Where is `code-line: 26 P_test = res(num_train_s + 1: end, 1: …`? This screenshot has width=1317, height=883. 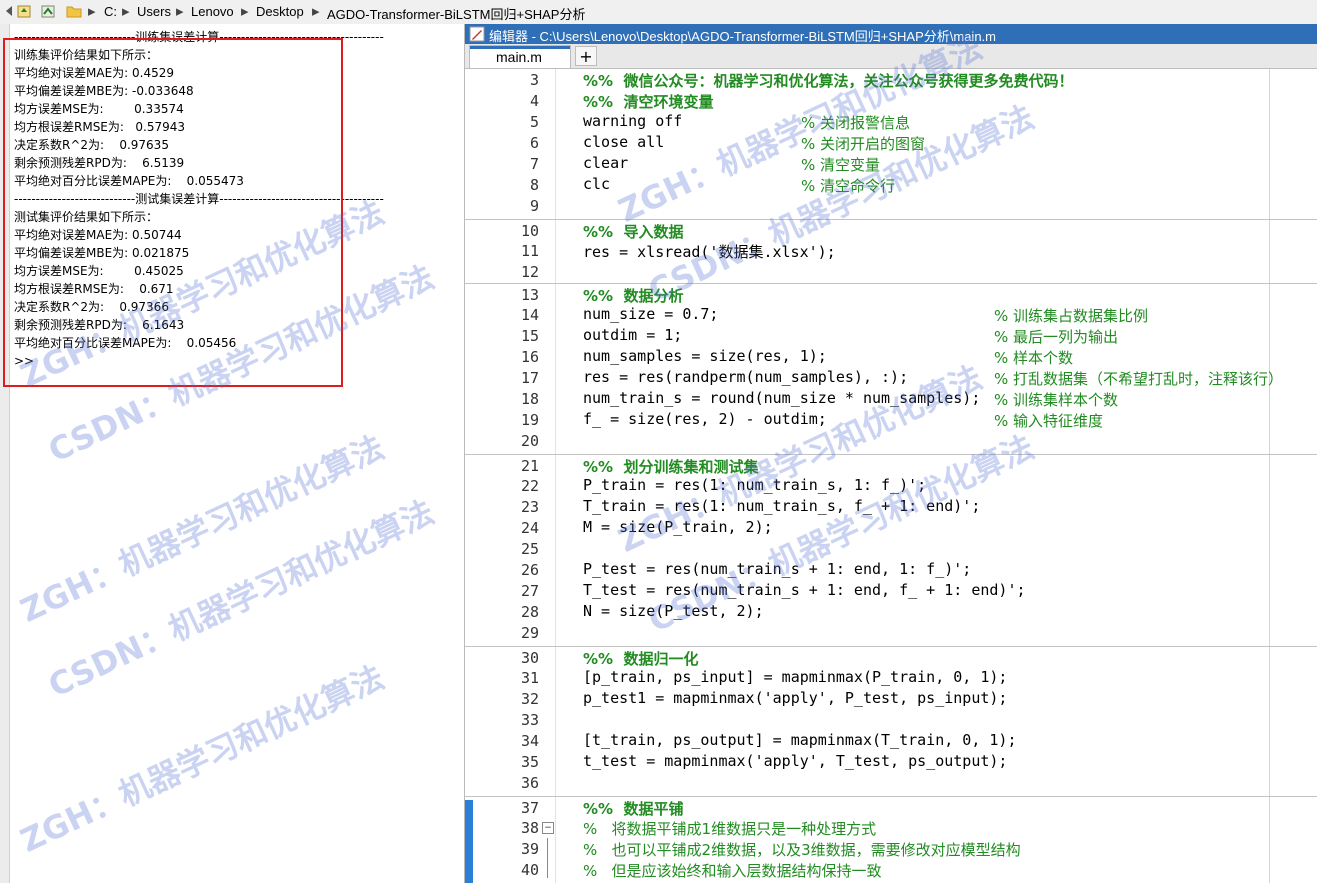 code-line: 26 P_test = res(num_train_s + 1: end, 1: … is located at coordinates (891, 569).